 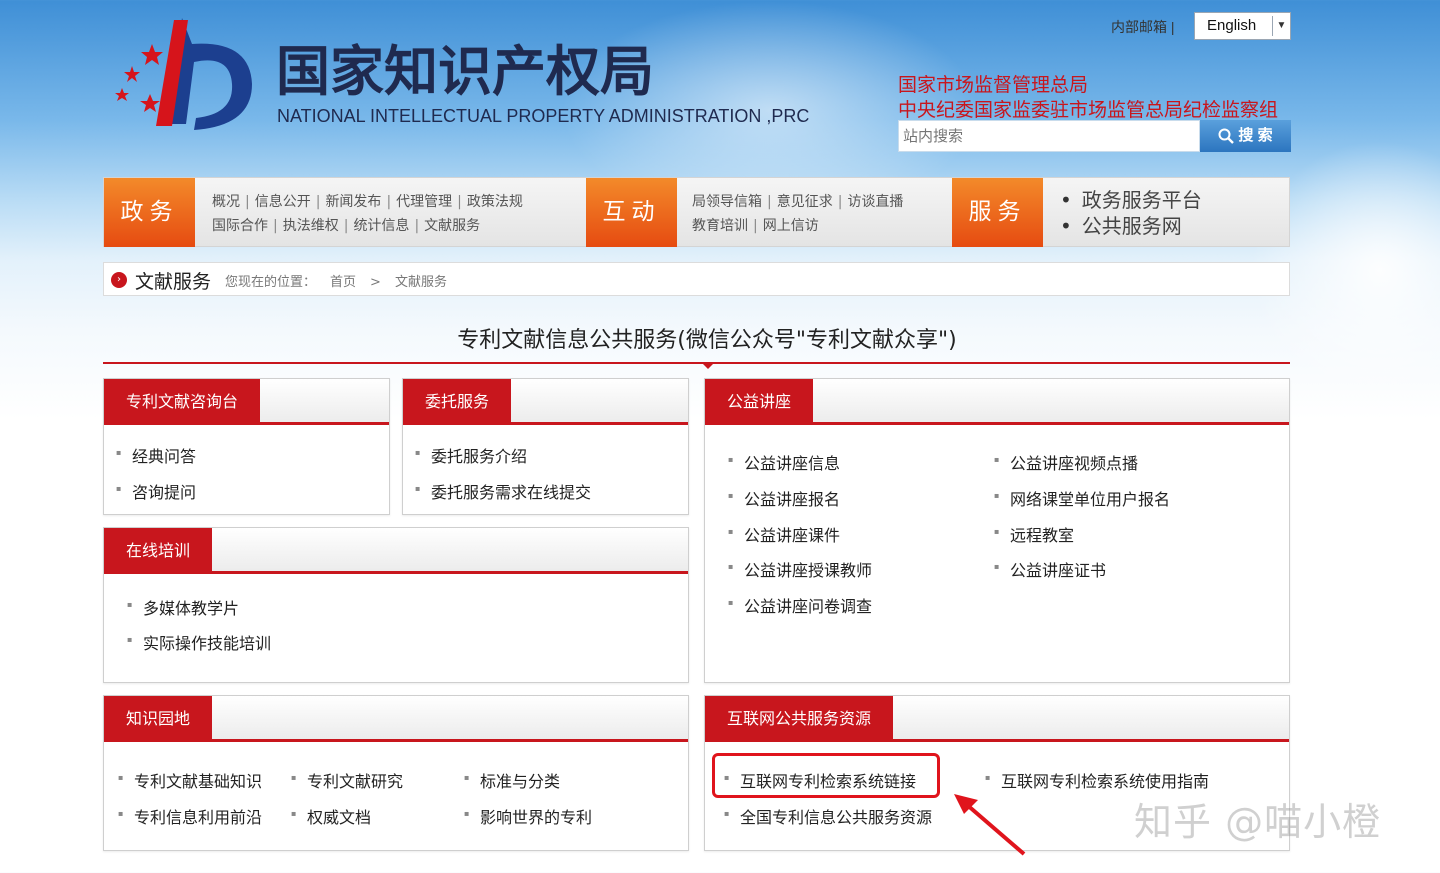 What do you see at coordinates (347, 780) in the screenshot?
I see `link-patent-research: 专利文献研究` at bounding box center [347, 780].